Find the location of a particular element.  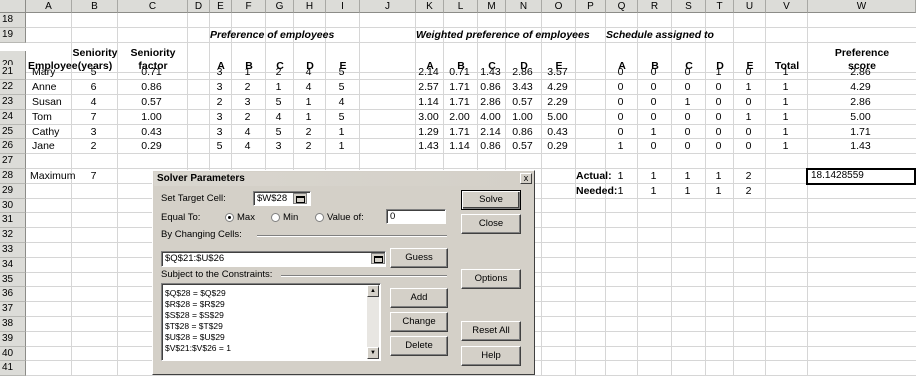

maximum-label: Maximum is located at coordinates (53, 176).